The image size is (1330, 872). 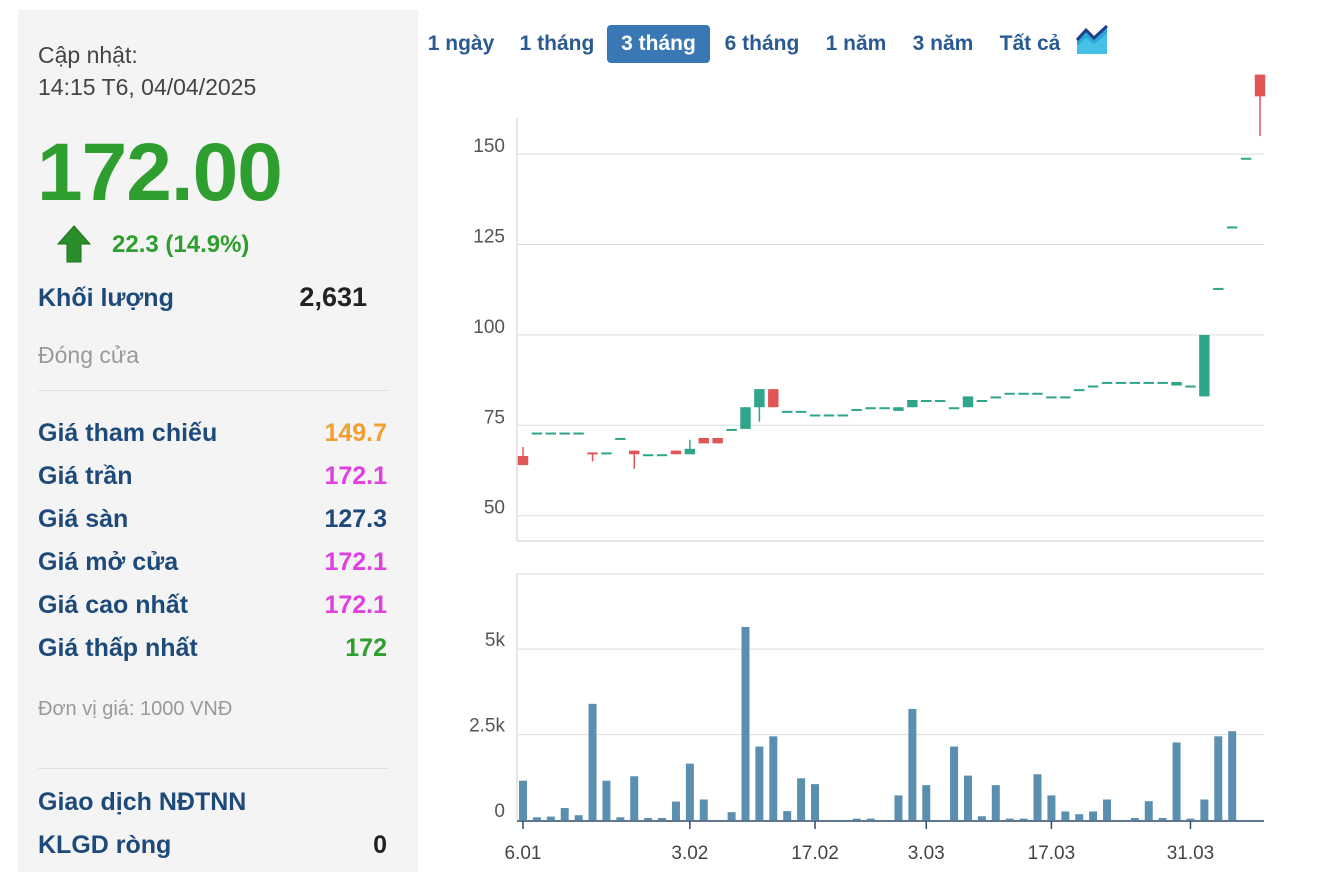 What do you see at coordinates (689, 853) in the screenshot?
I see `x-tick-label: 3.02` at bounding box center [689, 853].